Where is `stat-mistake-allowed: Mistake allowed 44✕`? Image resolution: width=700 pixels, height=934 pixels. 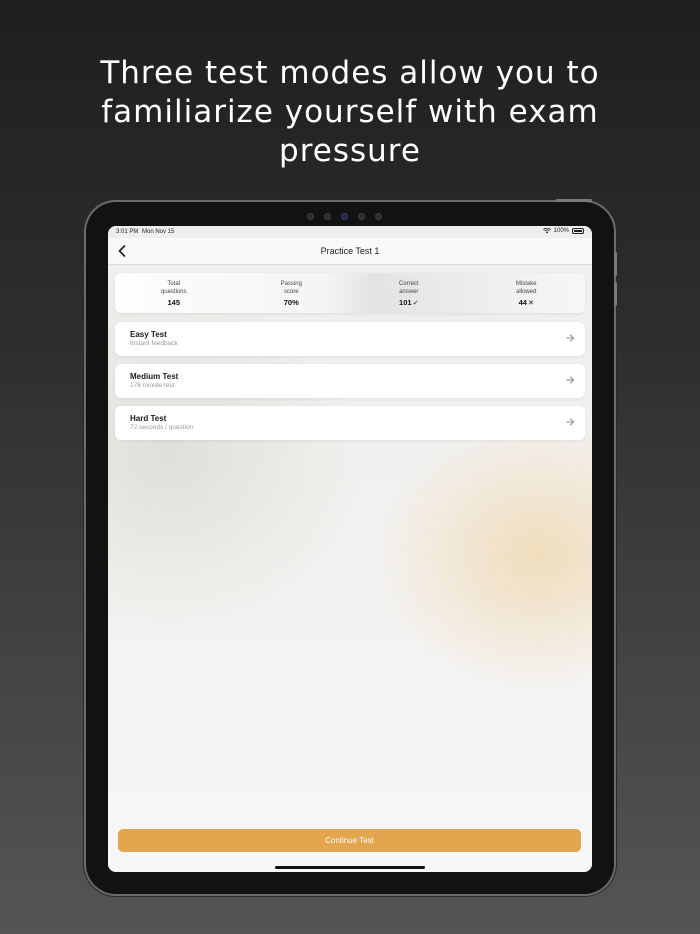
stat-mistake-allowed: Mistake allowed 44✕ is located at coordinates (527, 293).